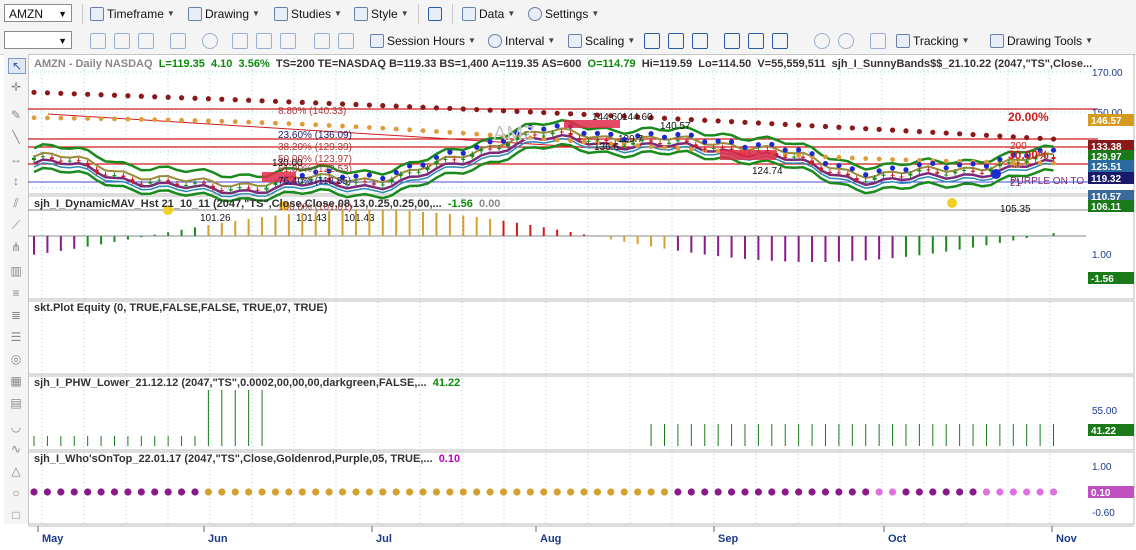  I want to click on grid-icon: ▦, so click(16, 381).